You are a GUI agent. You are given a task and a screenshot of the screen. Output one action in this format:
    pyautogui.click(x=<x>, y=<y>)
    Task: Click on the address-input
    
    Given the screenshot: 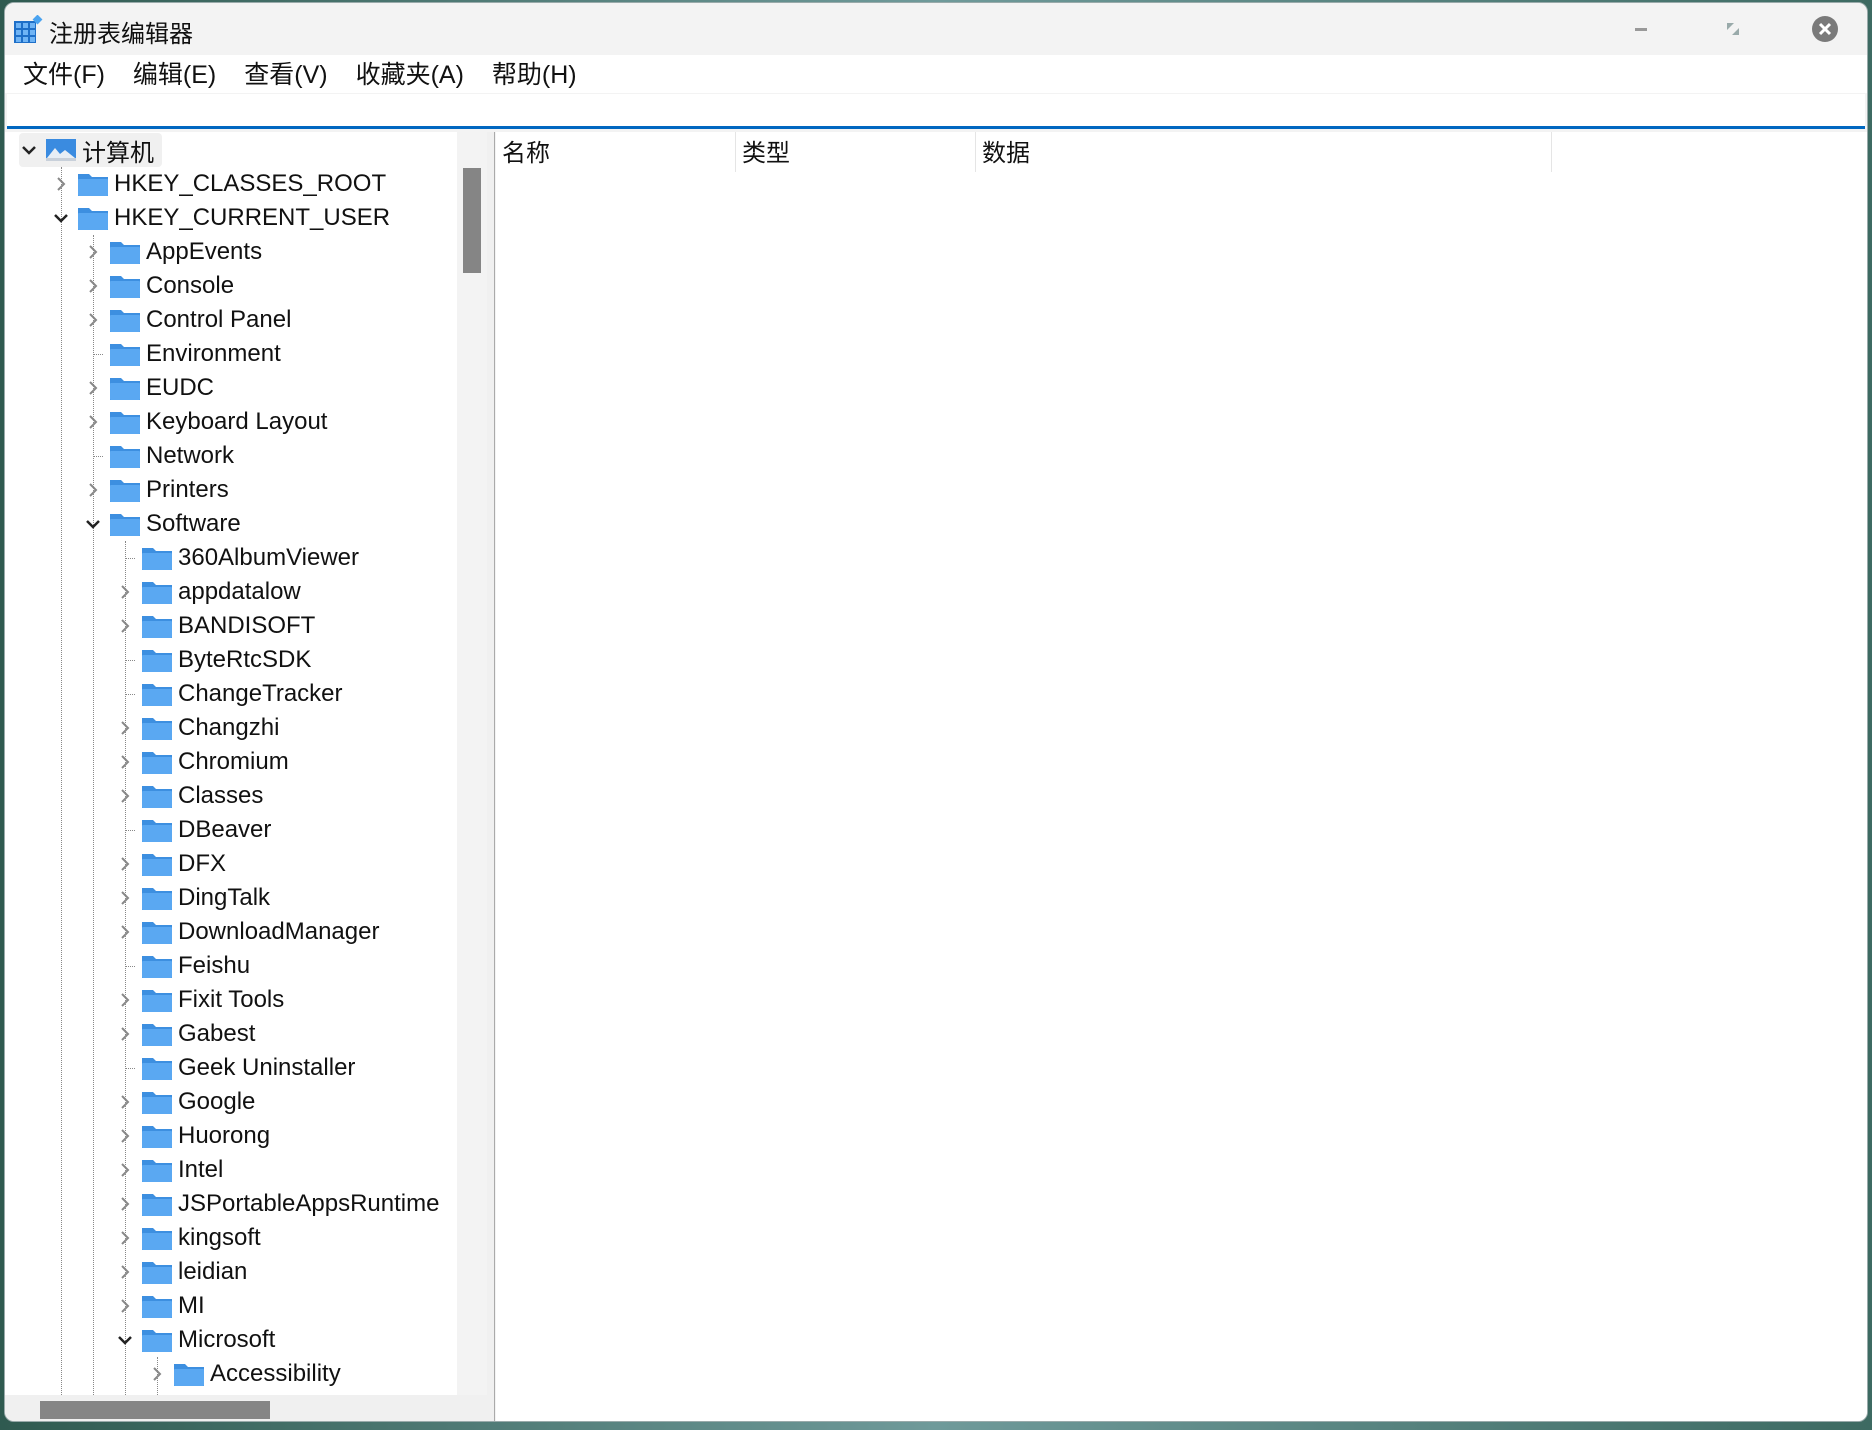 What is the action you would take?
    pyautogui.click(x=936, y=110)
    